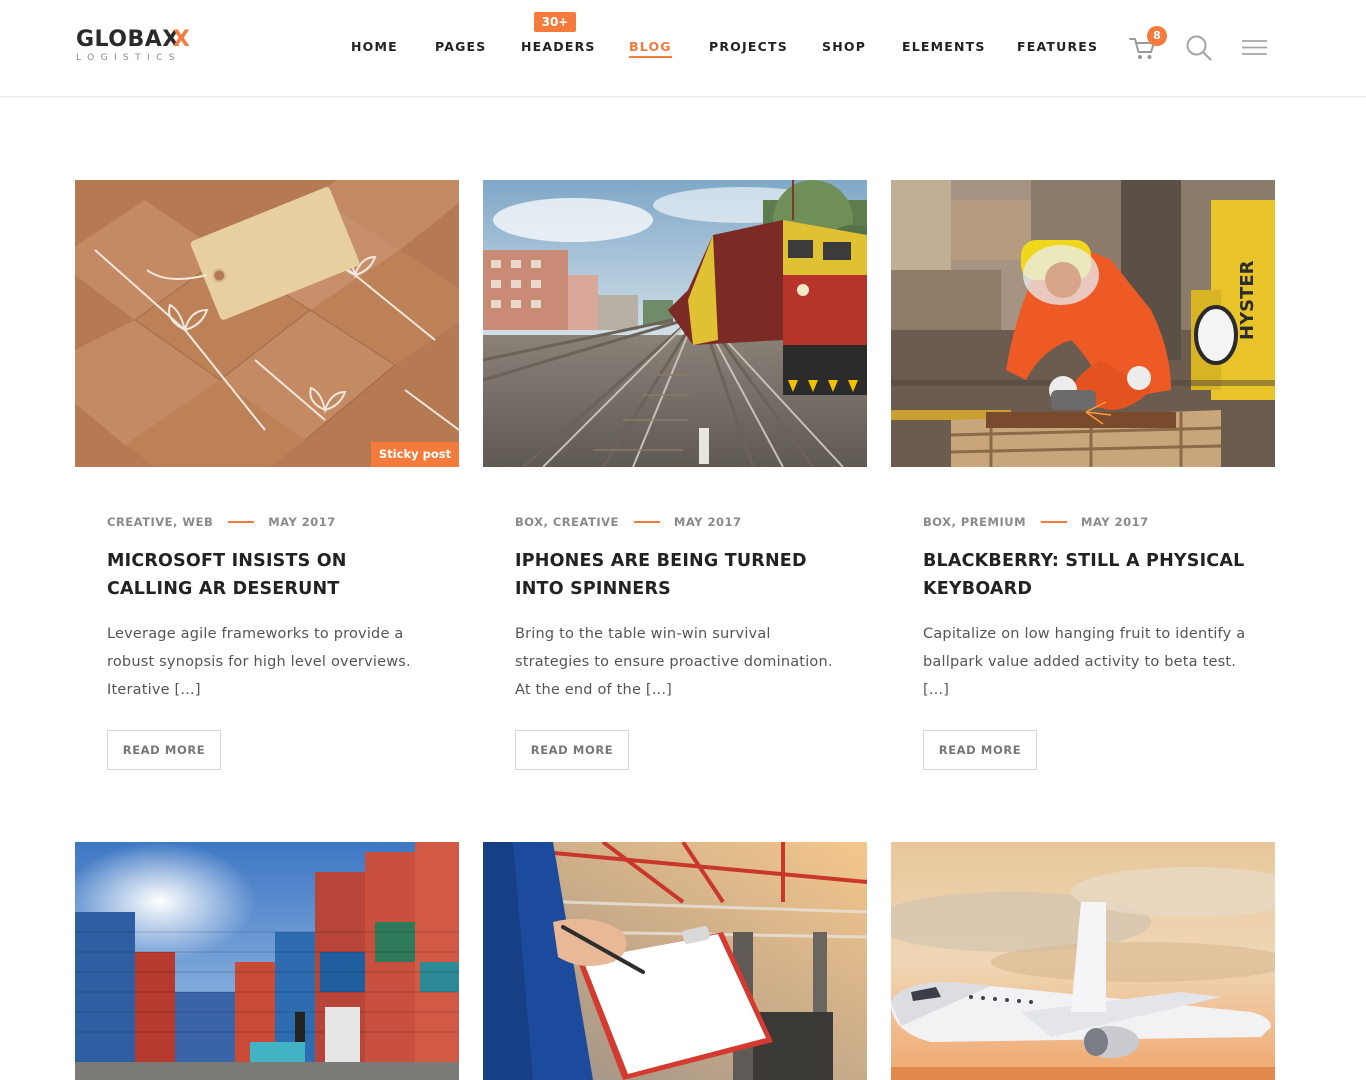 The height and width of the screenshot is (1080, 1366). What do you see at coordinates (415, 454) in the screenshot?
I see `sticky-post-badge: Sticky post` at bounding box center [415, 454].